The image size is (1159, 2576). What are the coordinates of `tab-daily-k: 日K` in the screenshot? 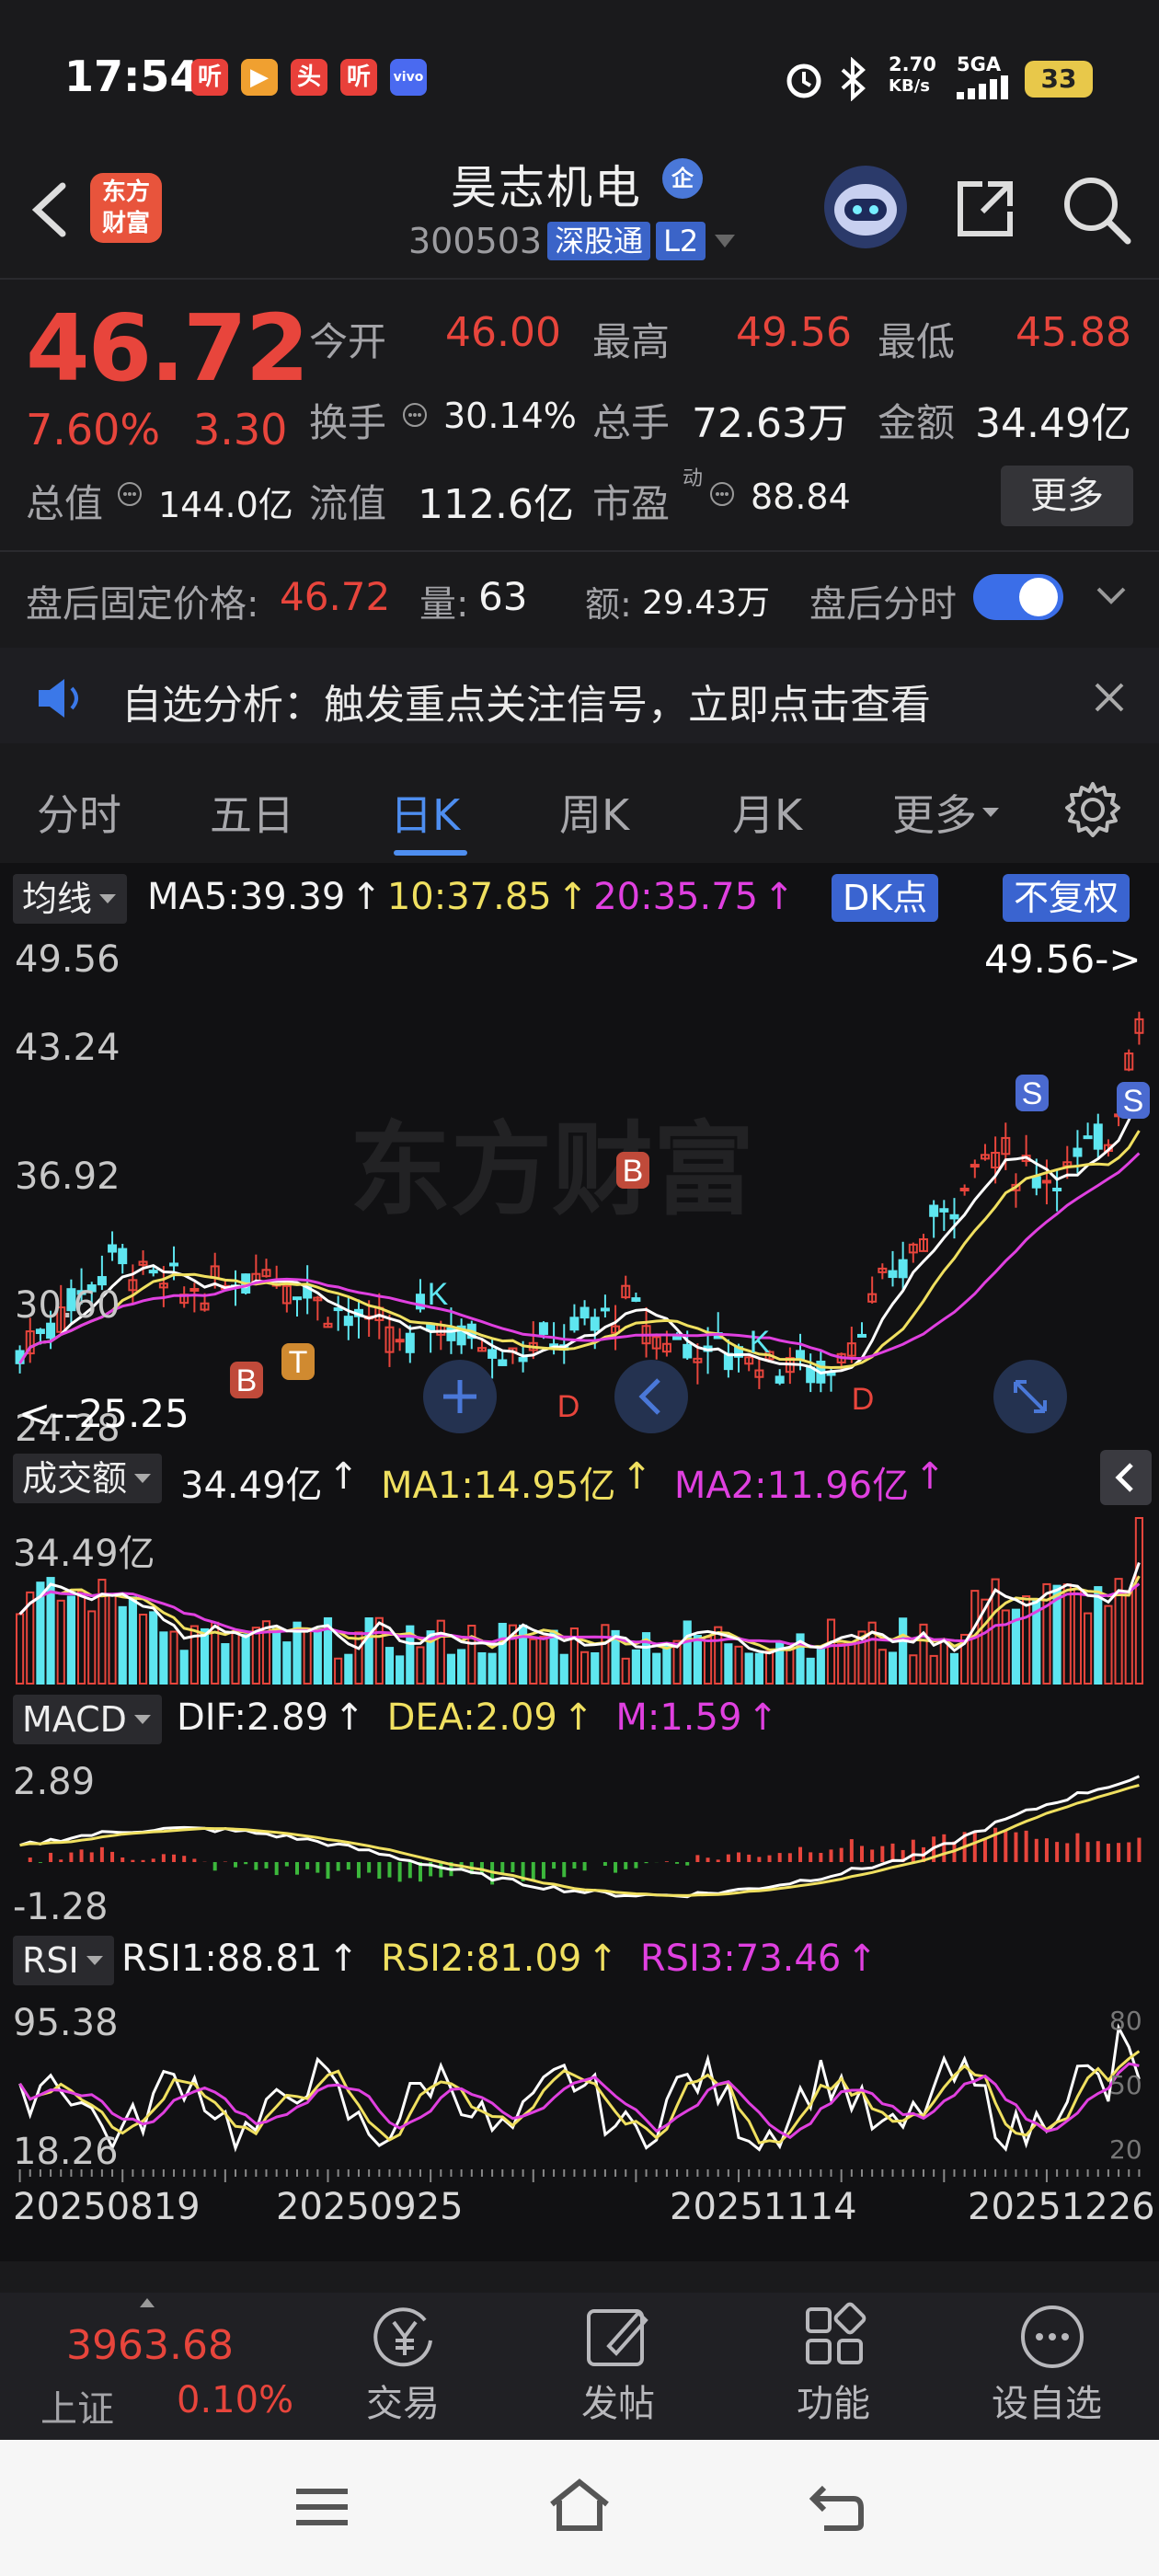 It's located at (425, 812).